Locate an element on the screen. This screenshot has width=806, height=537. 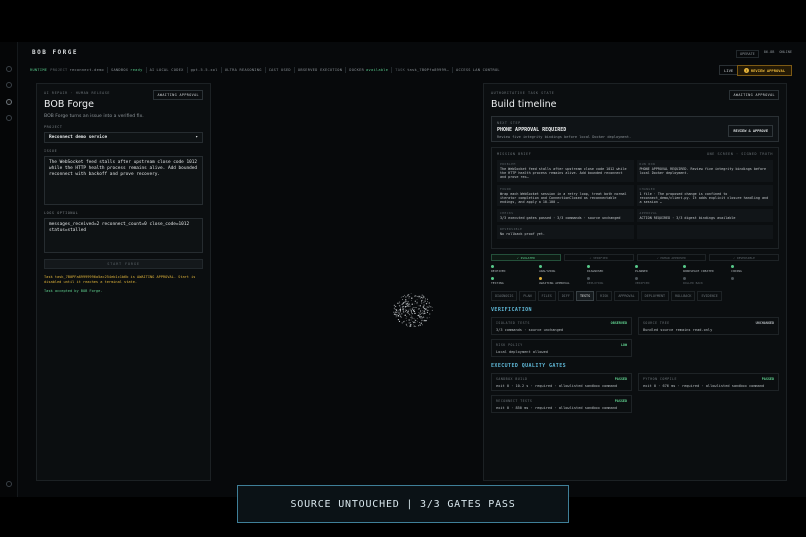
project-value: reconnect-demo is located at coordinates (86, 70).